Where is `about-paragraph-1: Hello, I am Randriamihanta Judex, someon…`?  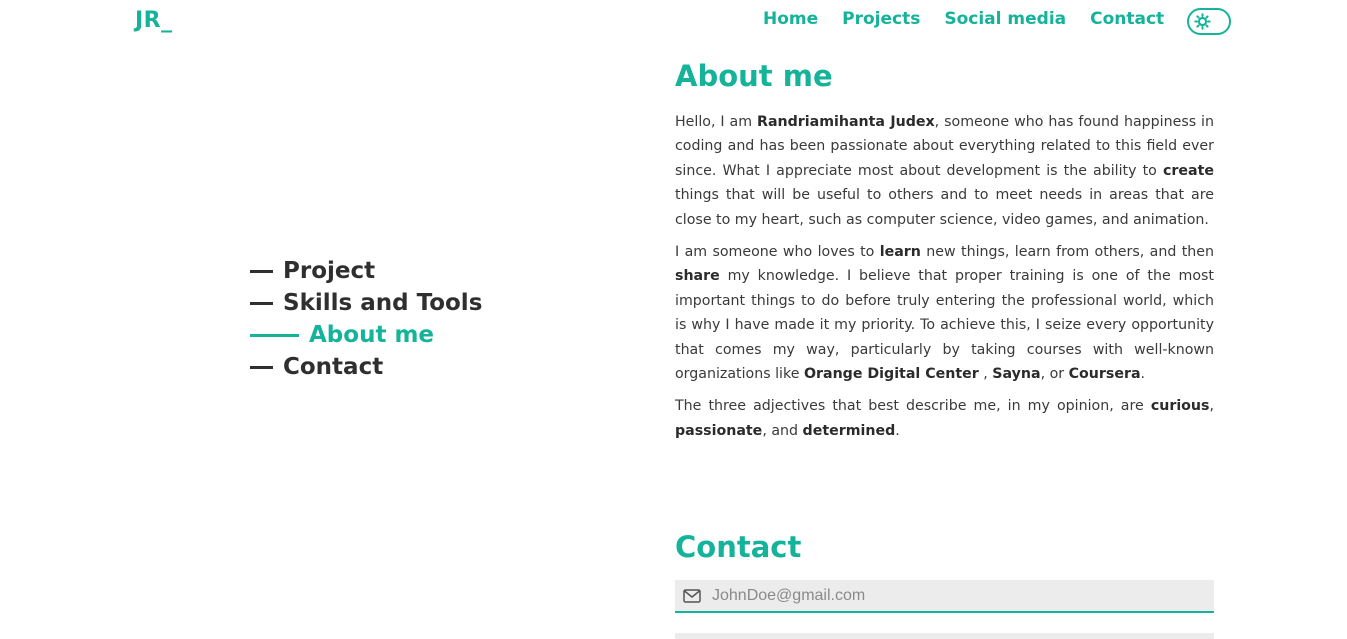
about-paragraph-1: Hello, I am Randriamihanta Judex, someon… is located at coordinates (944, 171).